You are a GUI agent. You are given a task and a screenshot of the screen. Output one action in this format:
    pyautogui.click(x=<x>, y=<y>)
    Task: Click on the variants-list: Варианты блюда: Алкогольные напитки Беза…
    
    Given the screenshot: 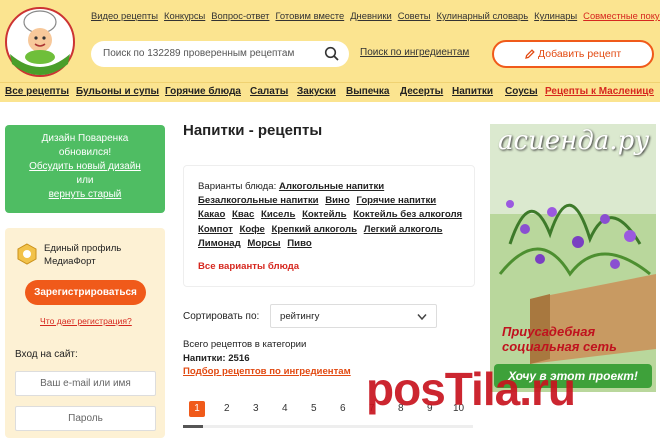 What is the action you would take?
    pyautogui.click(x=333, y=215)
    